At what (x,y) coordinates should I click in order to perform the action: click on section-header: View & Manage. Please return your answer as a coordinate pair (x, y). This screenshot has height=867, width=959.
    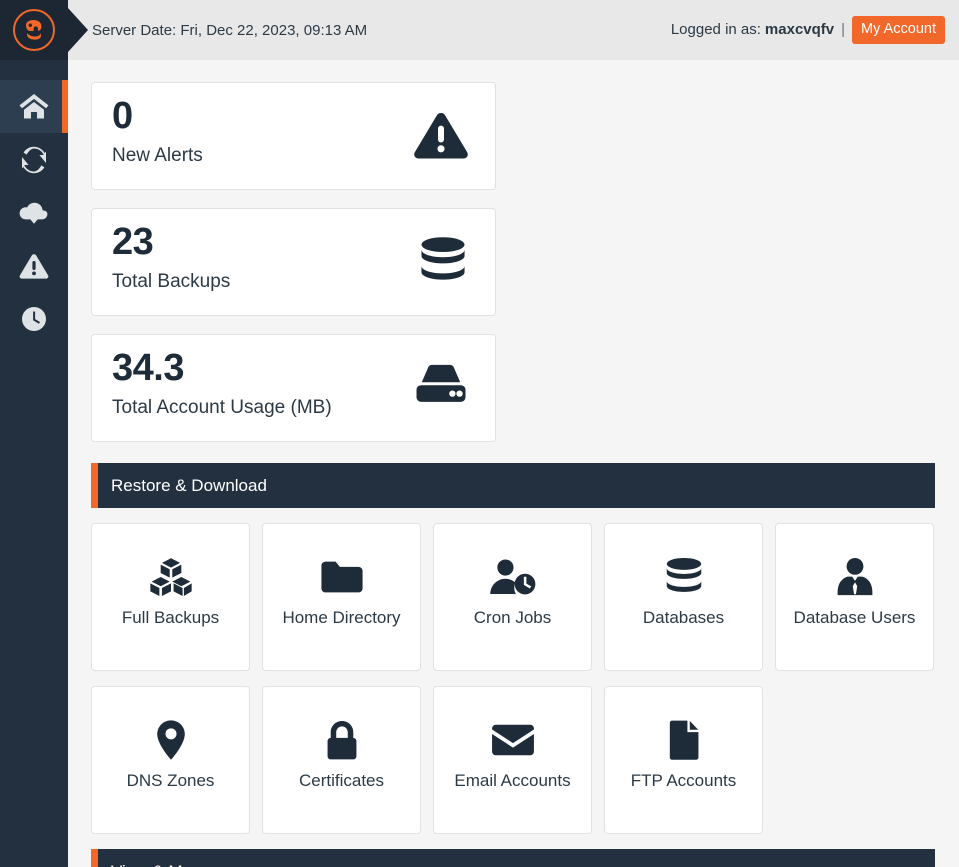
    Looking at the image, I should click on (513, 858).